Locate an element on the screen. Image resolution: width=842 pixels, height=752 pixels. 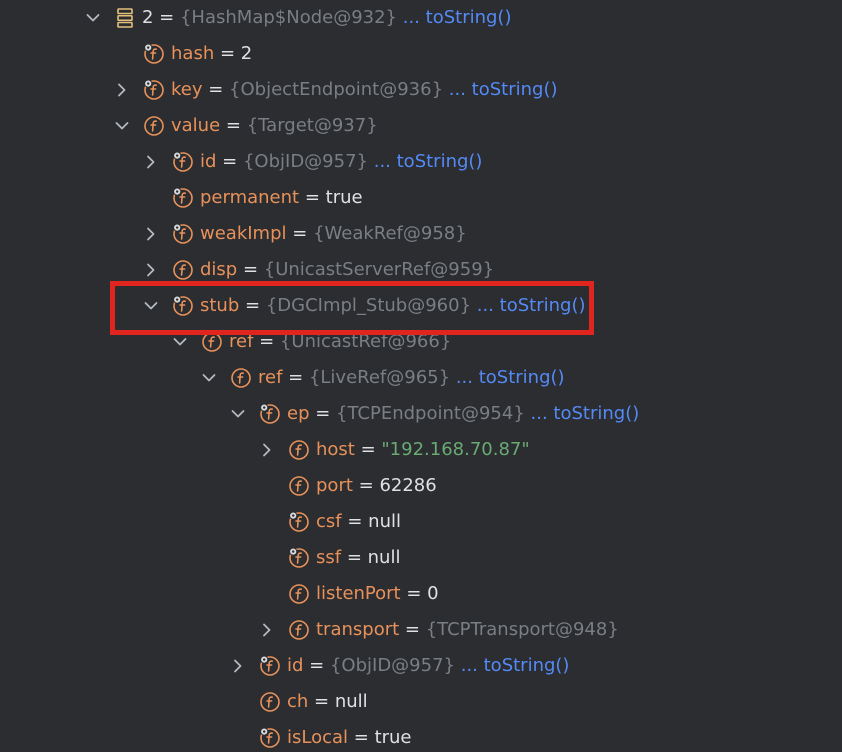
tree-row: hash = 2 is located at coordinates (421, 54).